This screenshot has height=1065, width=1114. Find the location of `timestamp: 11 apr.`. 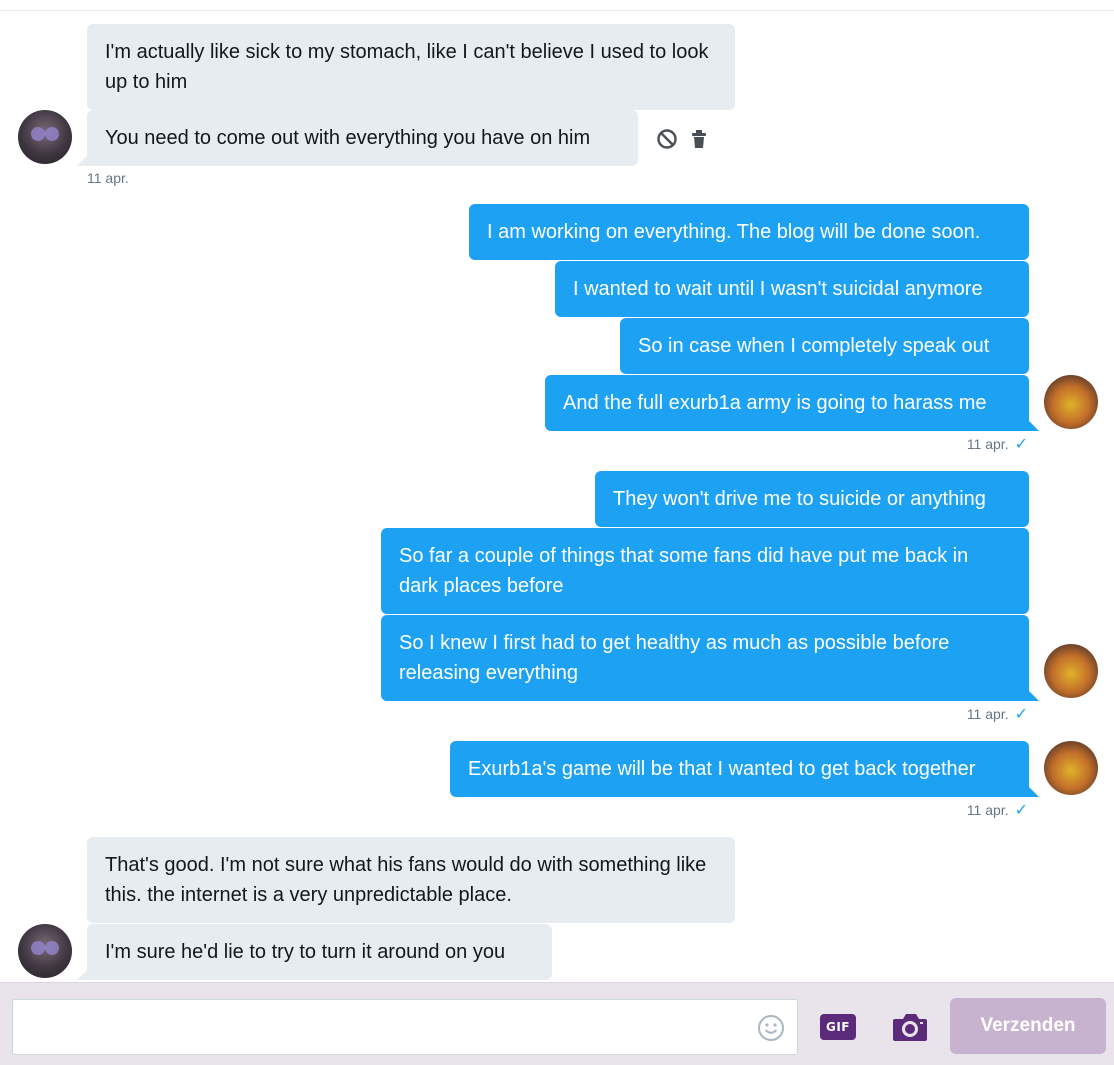

timestamp: 11 apr. is located at coordinates (108, 178).